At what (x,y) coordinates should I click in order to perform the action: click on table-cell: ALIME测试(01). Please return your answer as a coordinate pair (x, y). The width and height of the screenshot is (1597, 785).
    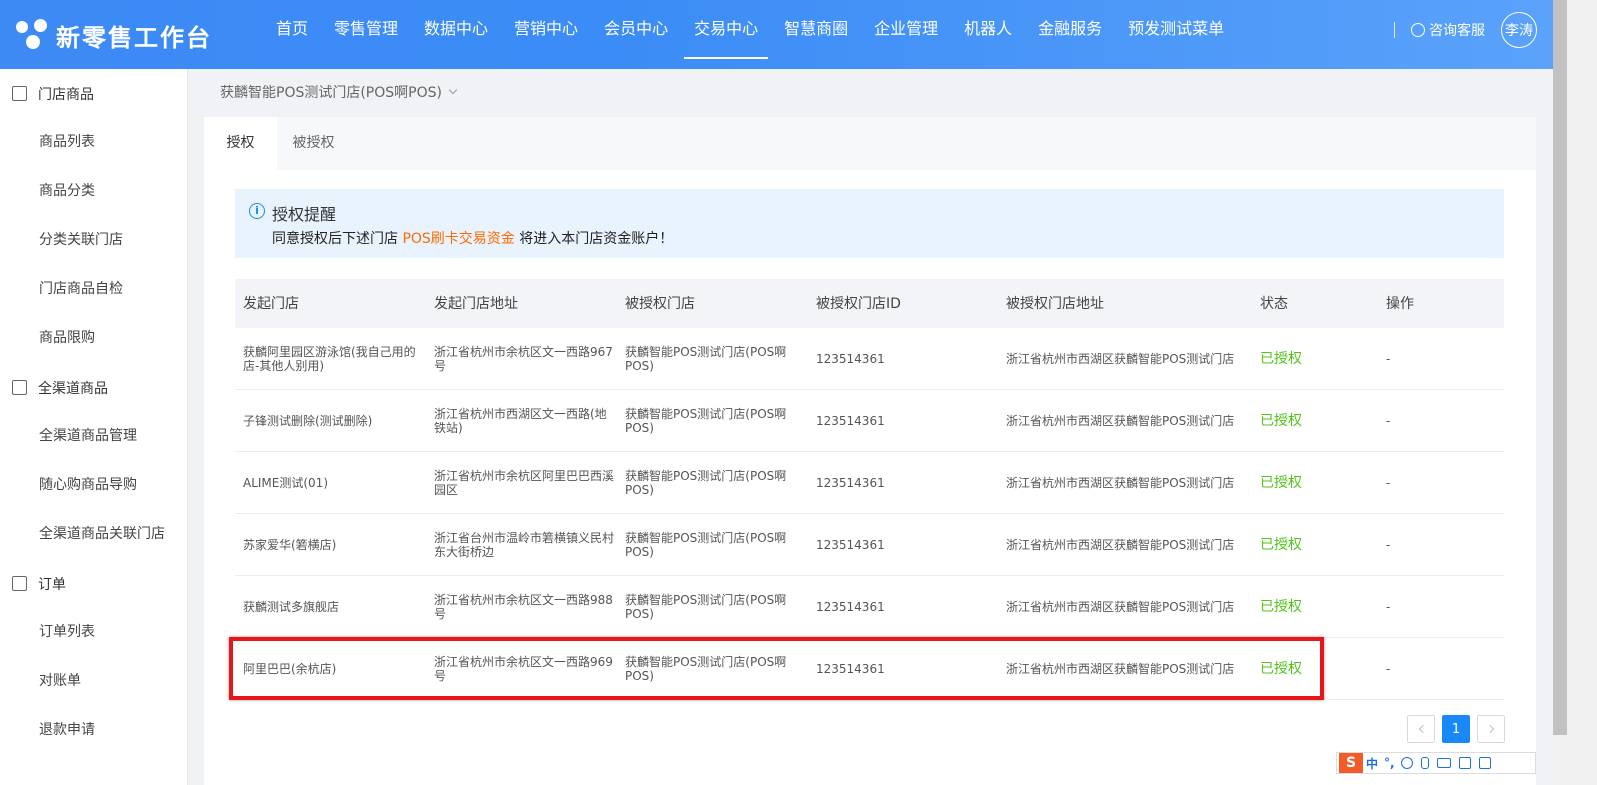
    Looking at the image, I should click on (286, 482).